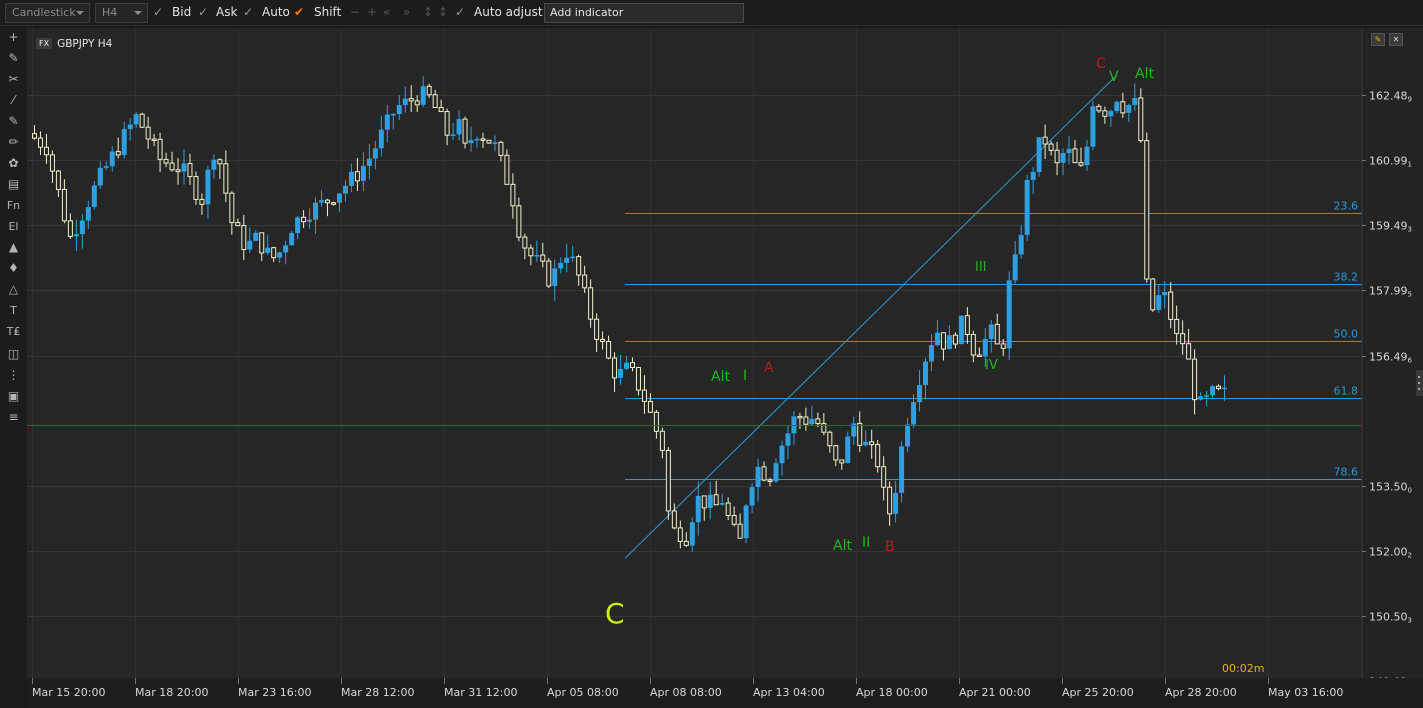 This screenshot has width=1423, height=708. I want to click on wave-label: V, so click(1114, 77).